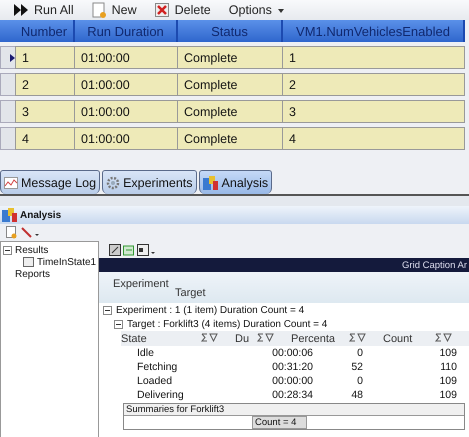  I want to click on table-cell-text: Delivering, so click(161, 395).